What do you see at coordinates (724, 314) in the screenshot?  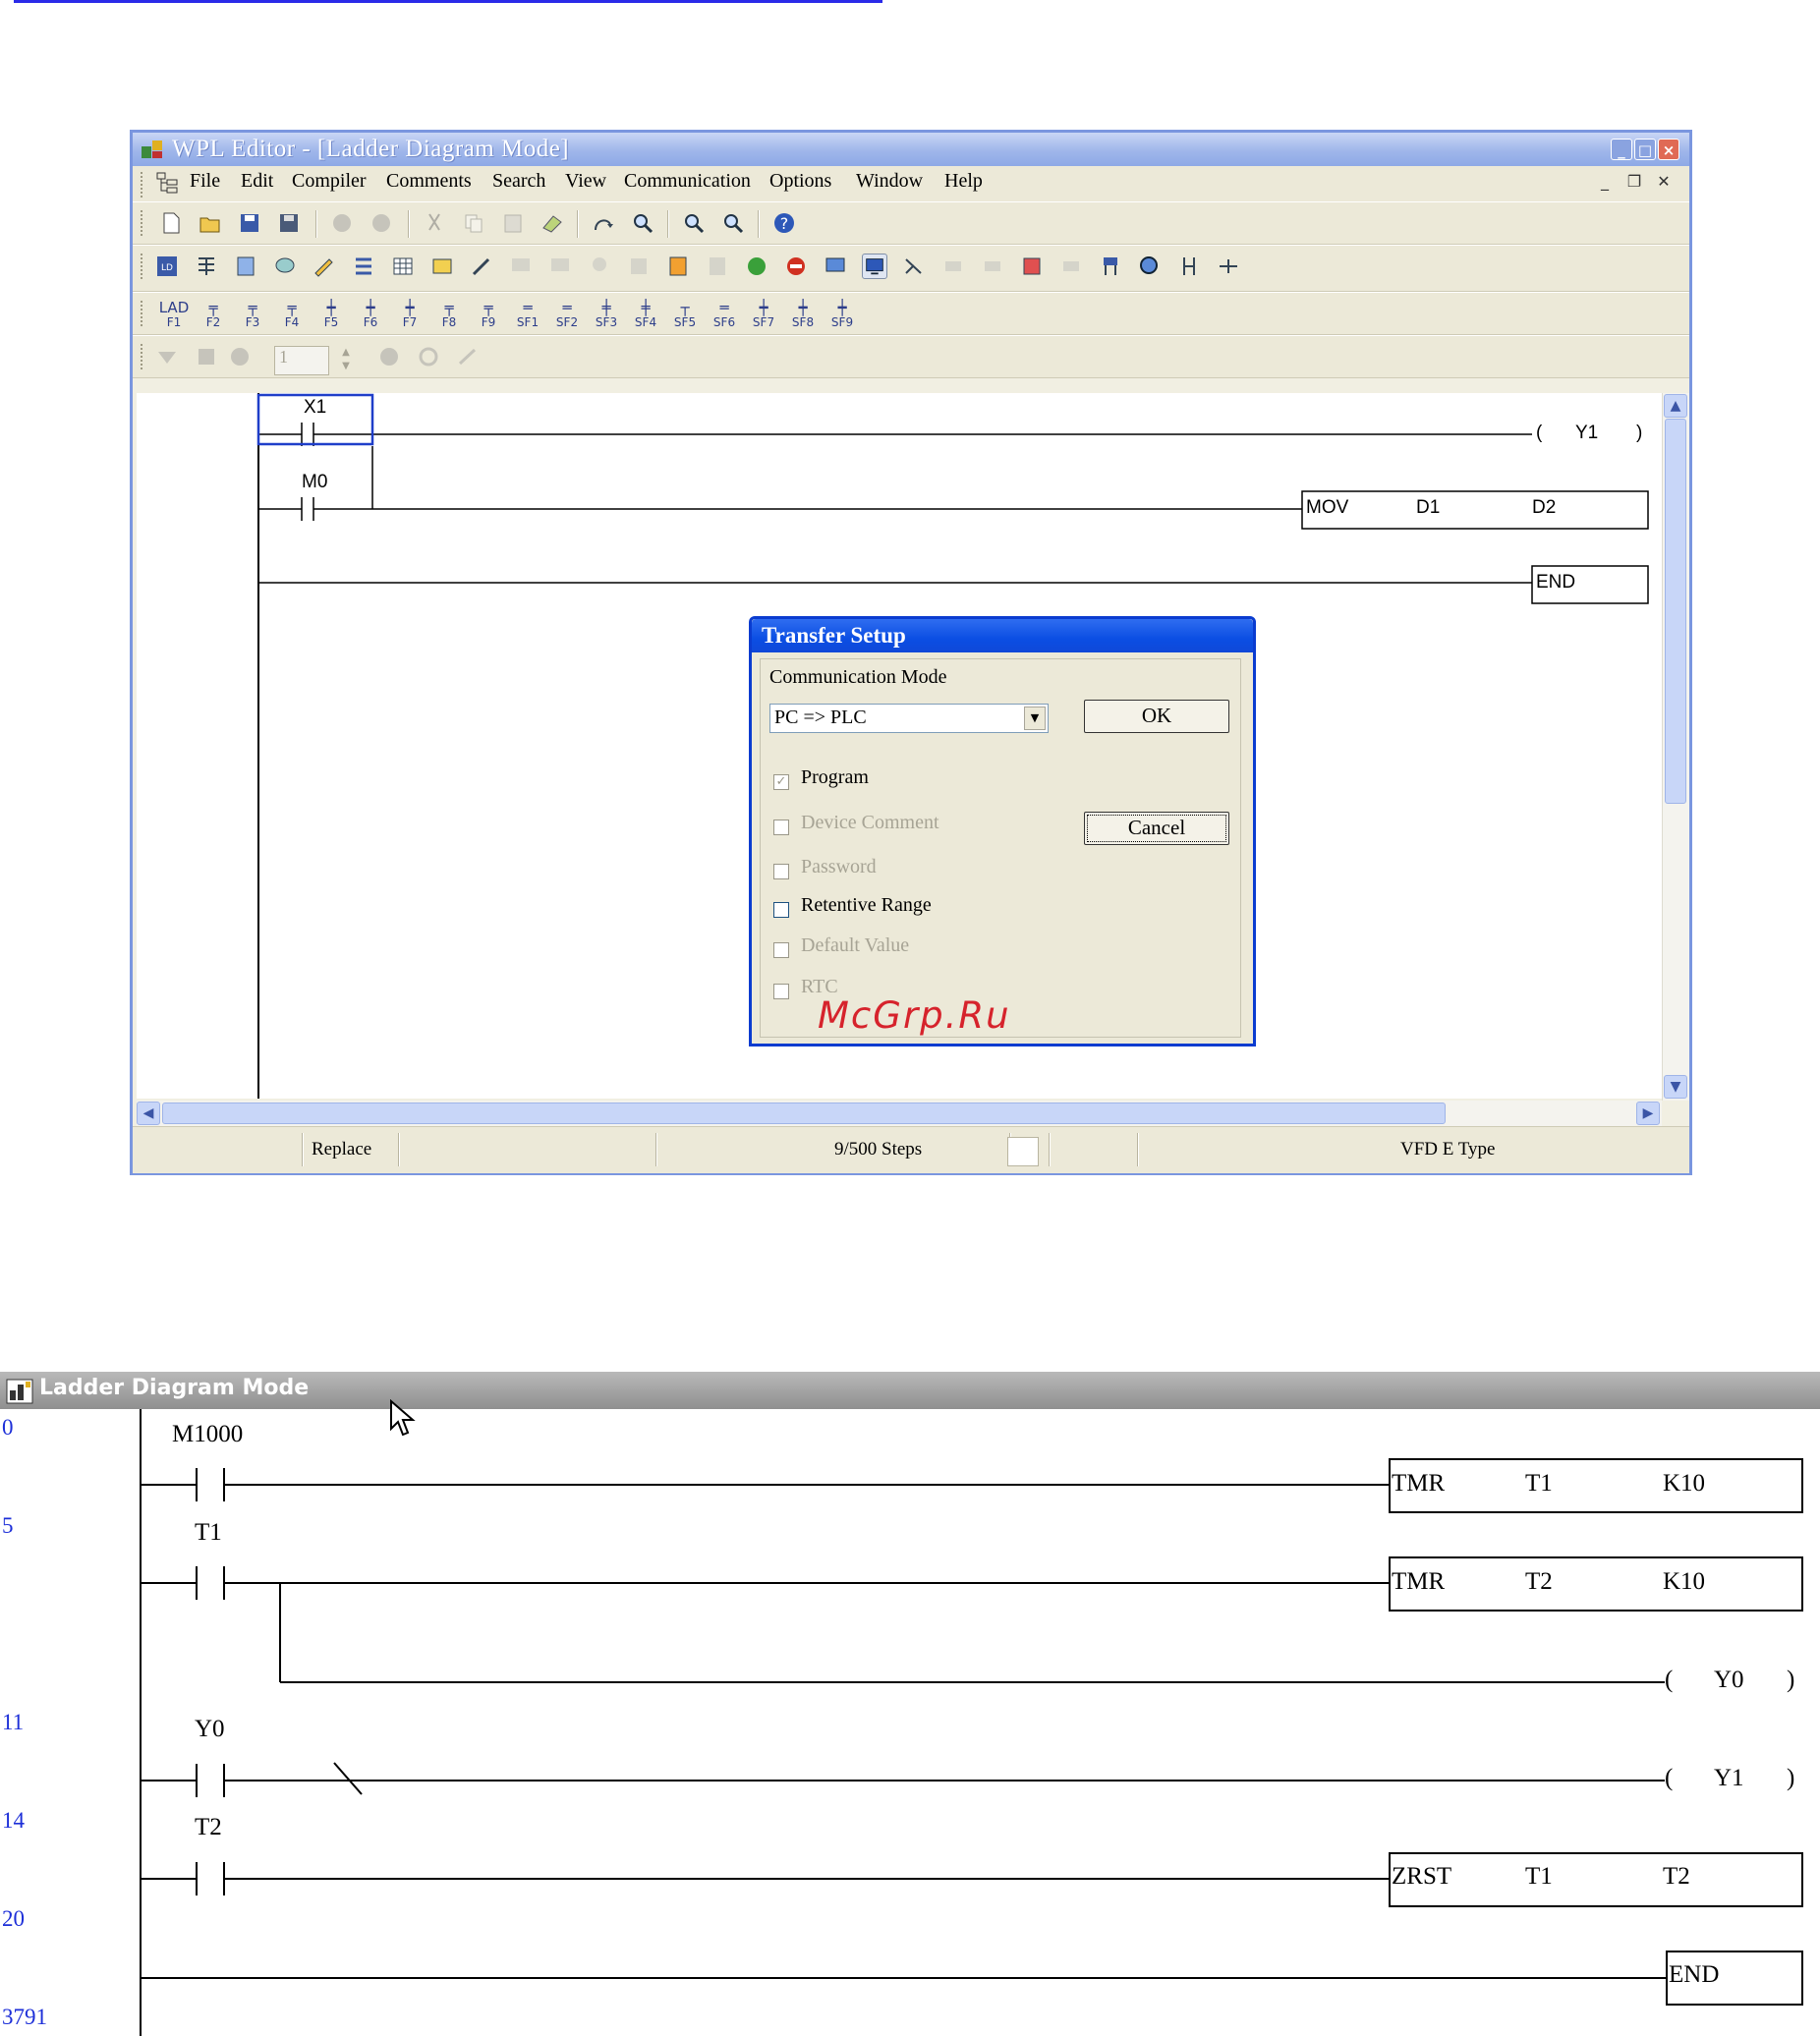 I see `fkey-sf6-button: ═ SF6` at bounding box center [724, 314].